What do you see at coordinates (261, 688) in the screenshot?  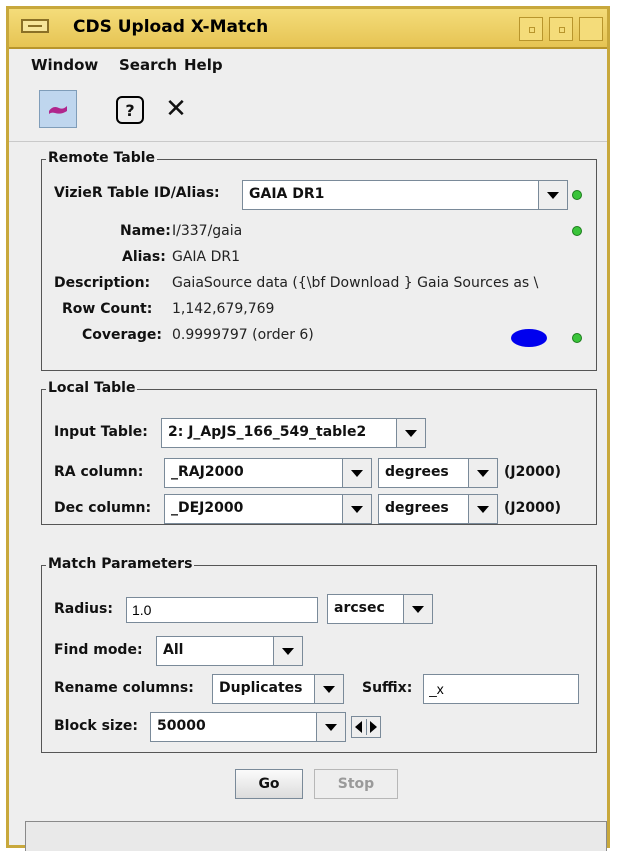 I see `rename-columns-value: Duplicates` at bounding box center [261, 688].